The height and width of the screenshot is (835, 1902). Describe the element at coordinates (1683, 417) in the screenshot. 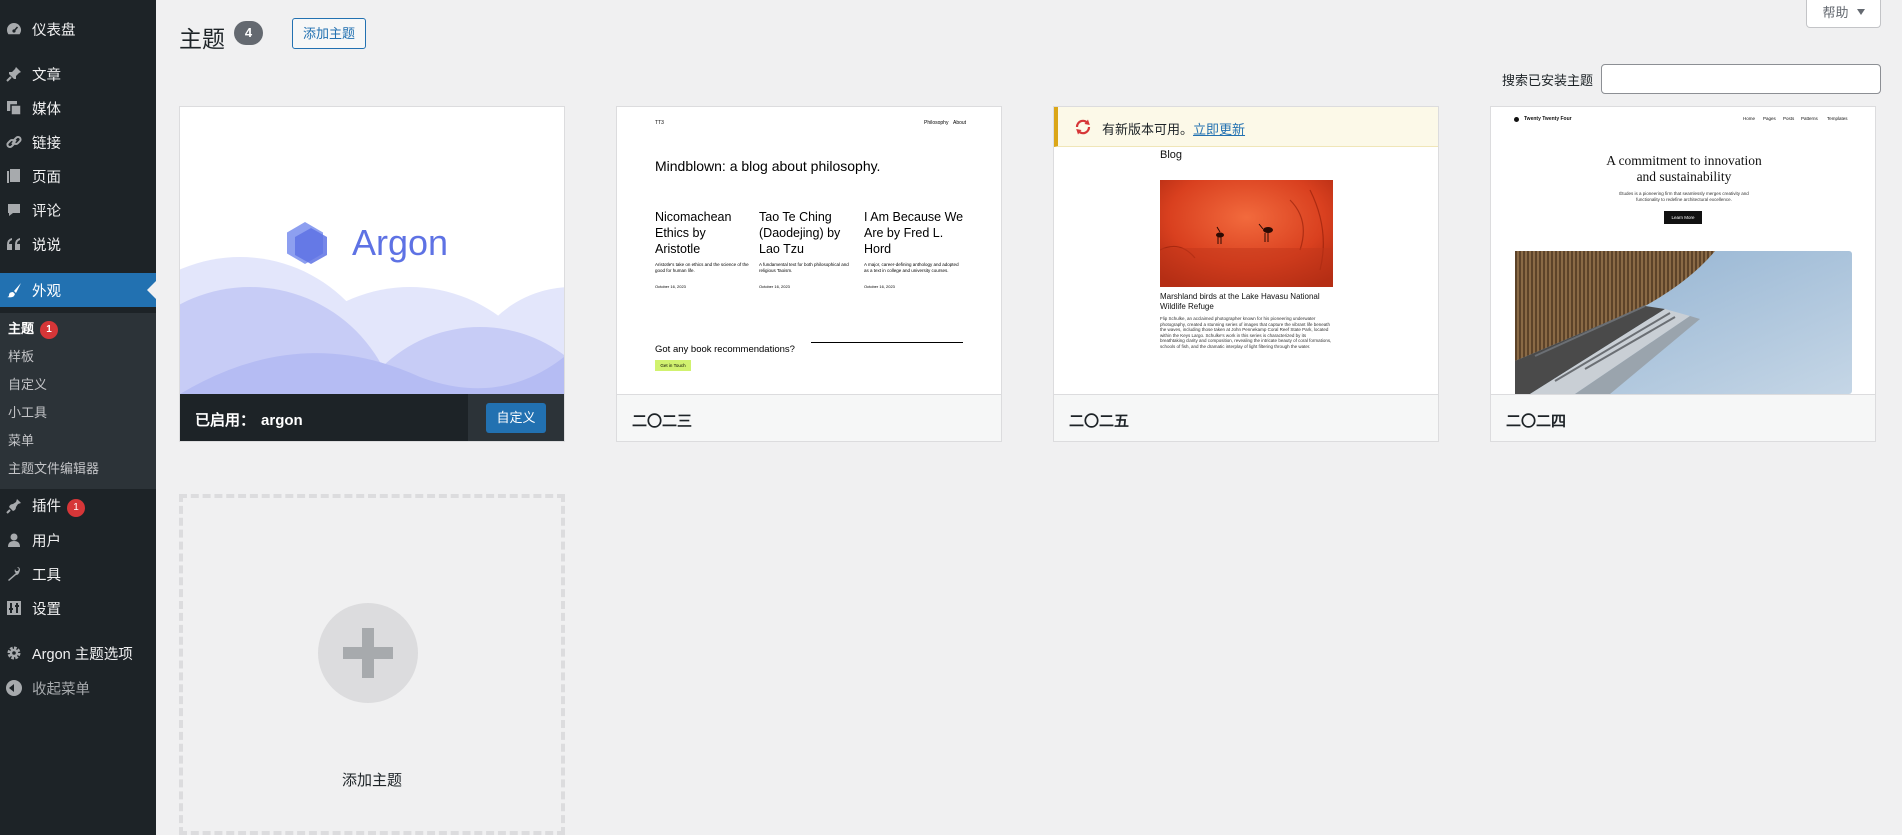

I see `theme-name-bar: 二〇二四` at that location.